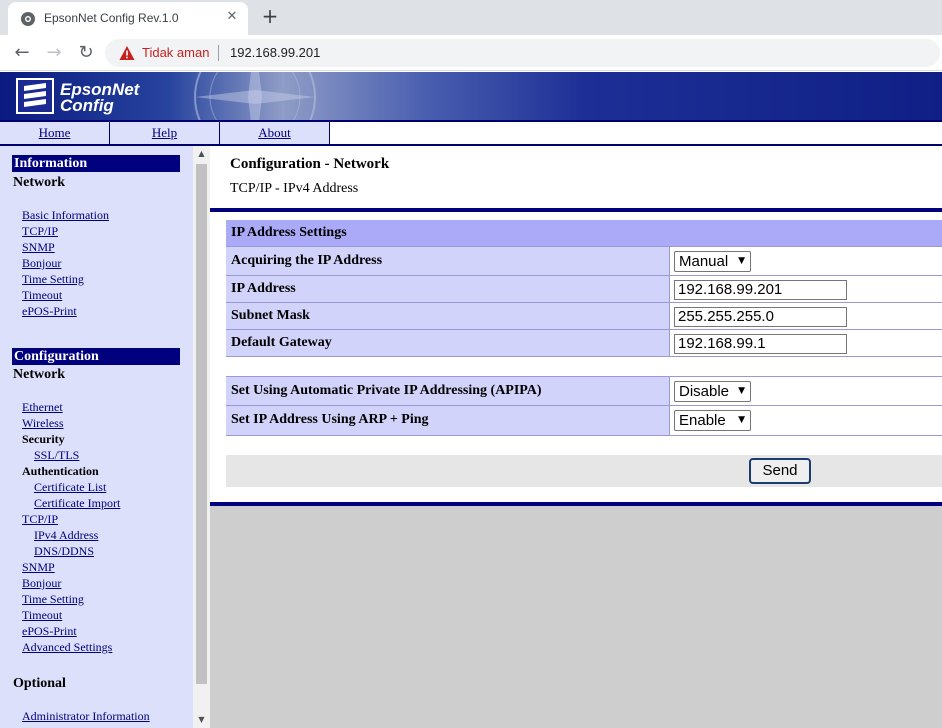 This screenshot has width=942, height=728. I want to click on sidebar-item-administrator-information: Administrator Information, so click(86, 716).